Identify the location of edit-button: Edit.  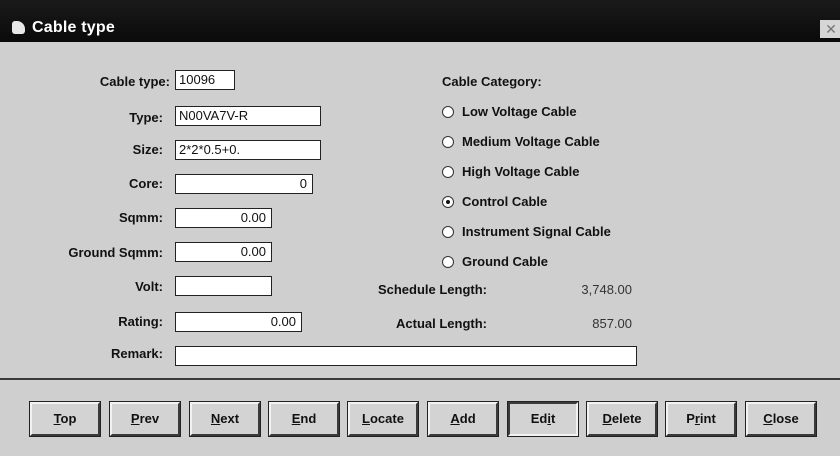
(543, 419).